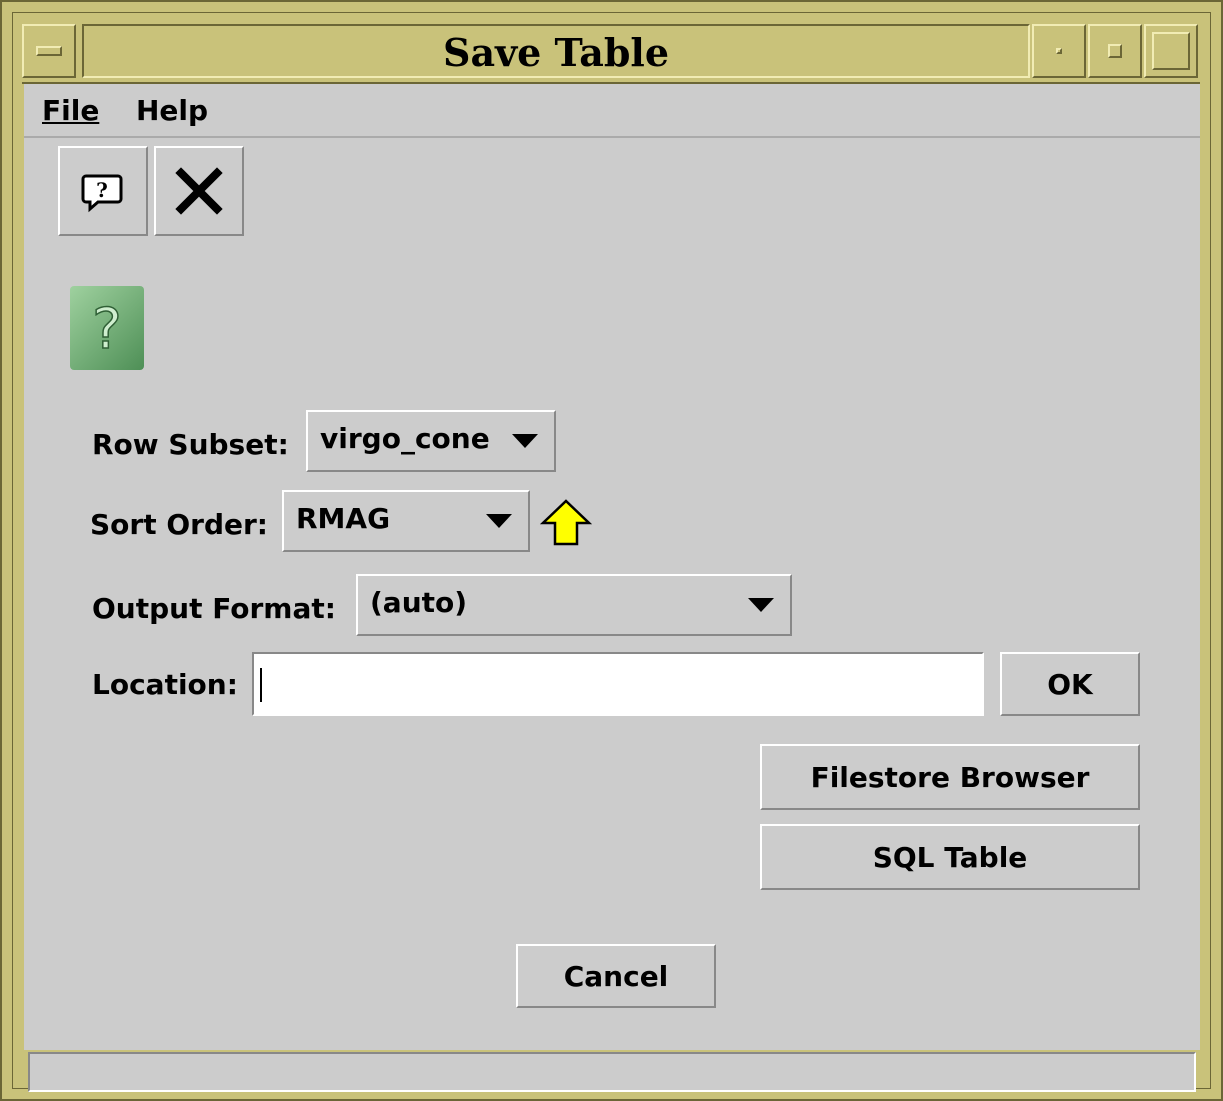 Image resolution: width=1223 pixels, height=1101 pixels. What do you see at coordinates (165, 684) in the screenshot?
I see `location-label: Location:` at bounding box center [165, 684].